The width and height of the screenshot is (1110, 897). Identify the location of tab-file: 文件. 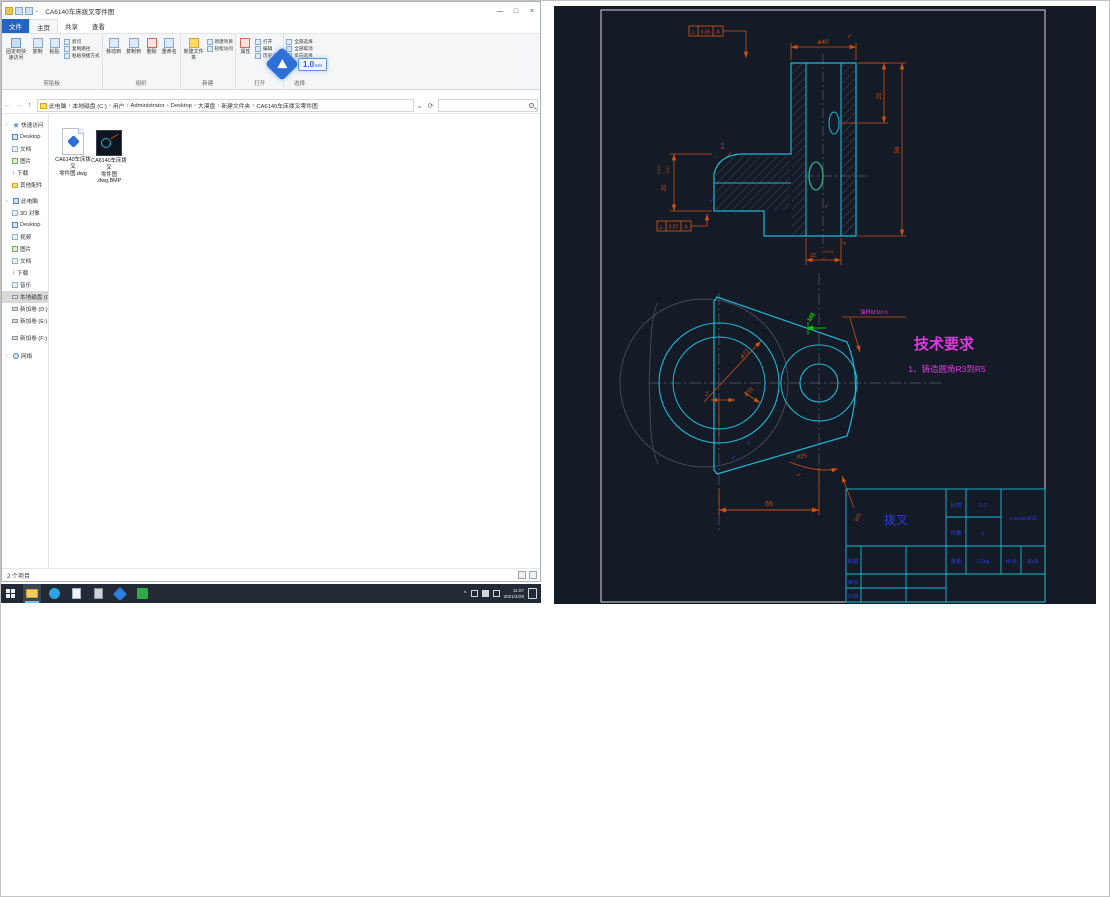
(15, 26).